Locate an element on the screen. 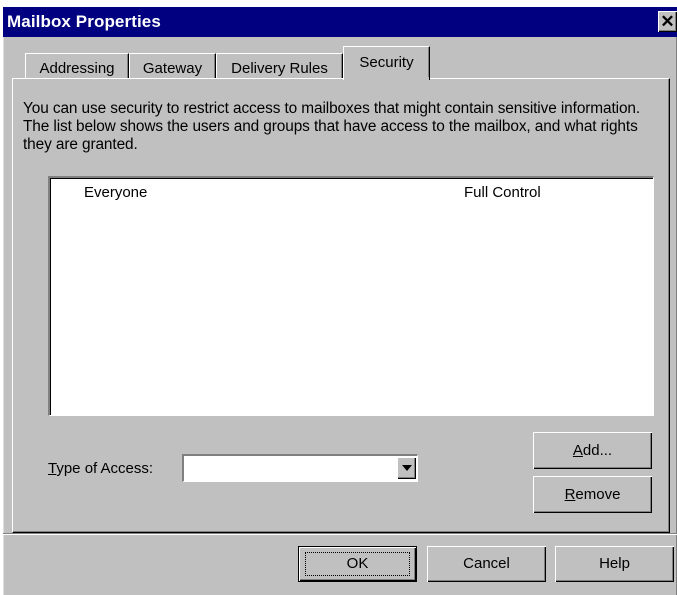 The width and height of the screenshot is (677, 595). dropdown-arrow-icon is located at coordinates (406, 468).